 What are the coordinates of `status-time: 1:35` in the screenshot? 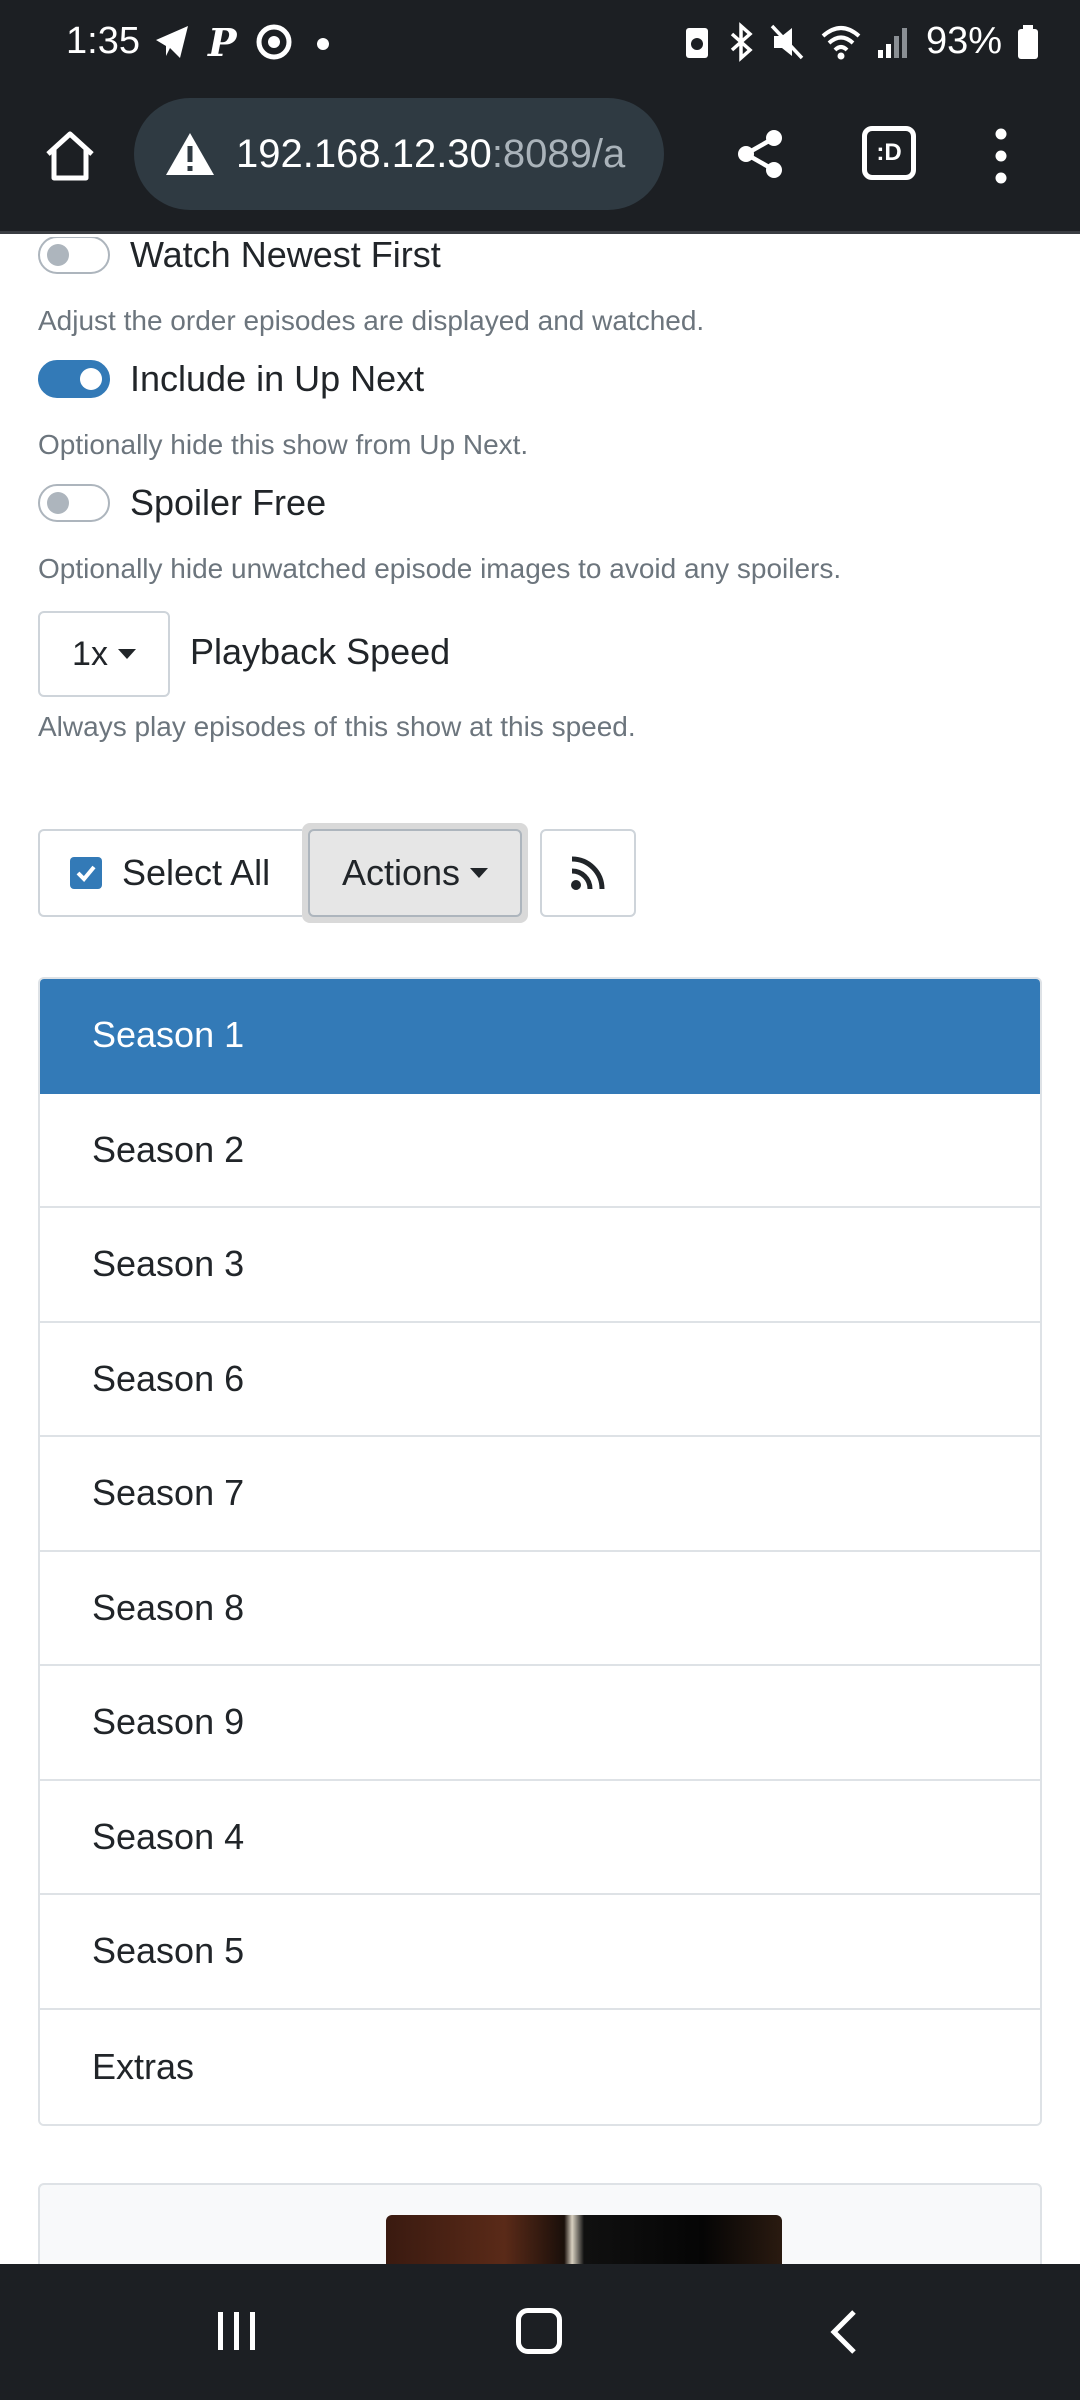 It's located at (103, 41).